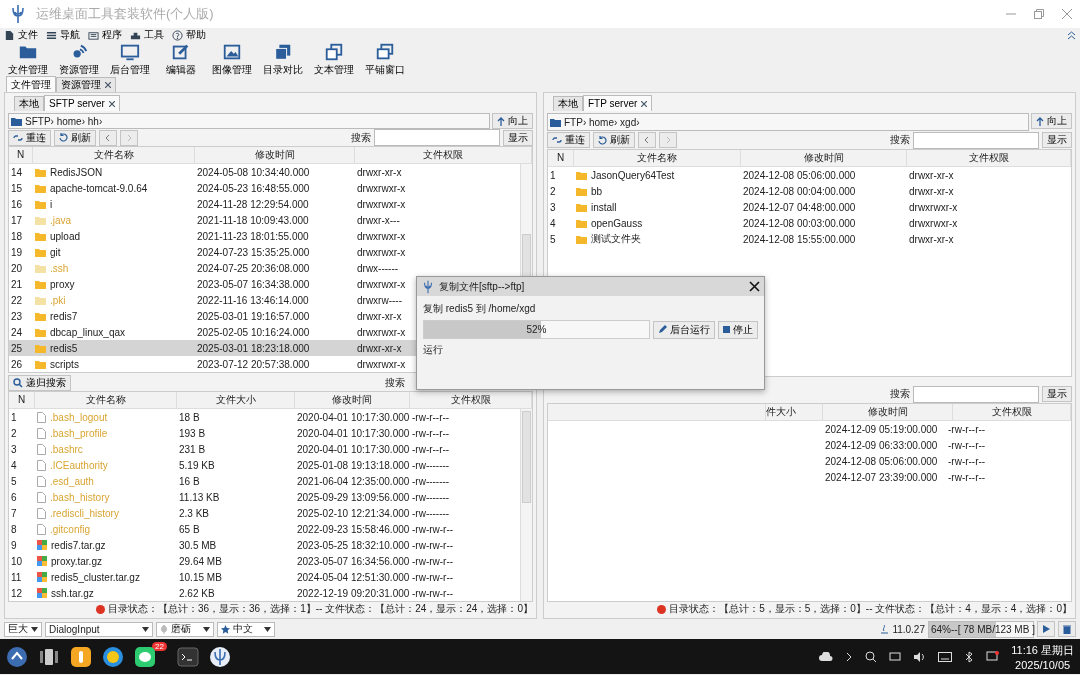  Describe the element at coordinates (264, 417) in the screenshot. I see `table-row: 1 .bash_logout 18 B 2020-04-01 10:17:30.000 -rw-r--r--` at that location.